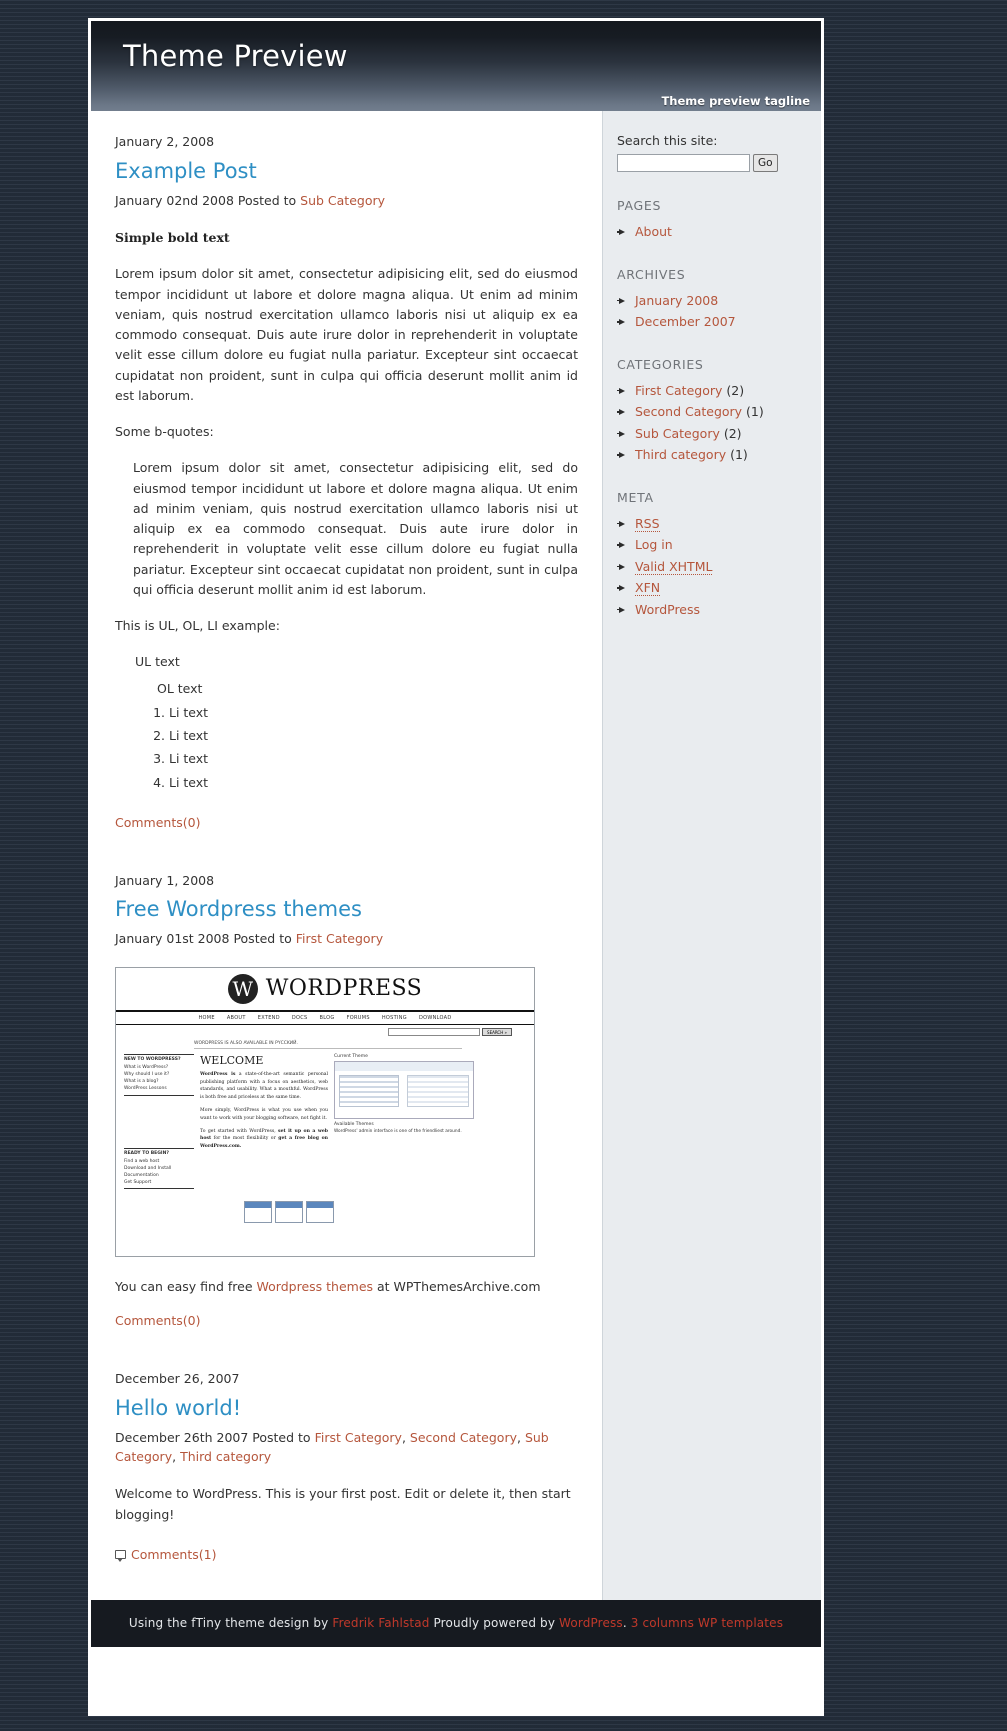  I want to click on sidebar-link: WordPress, so click(667, 609).